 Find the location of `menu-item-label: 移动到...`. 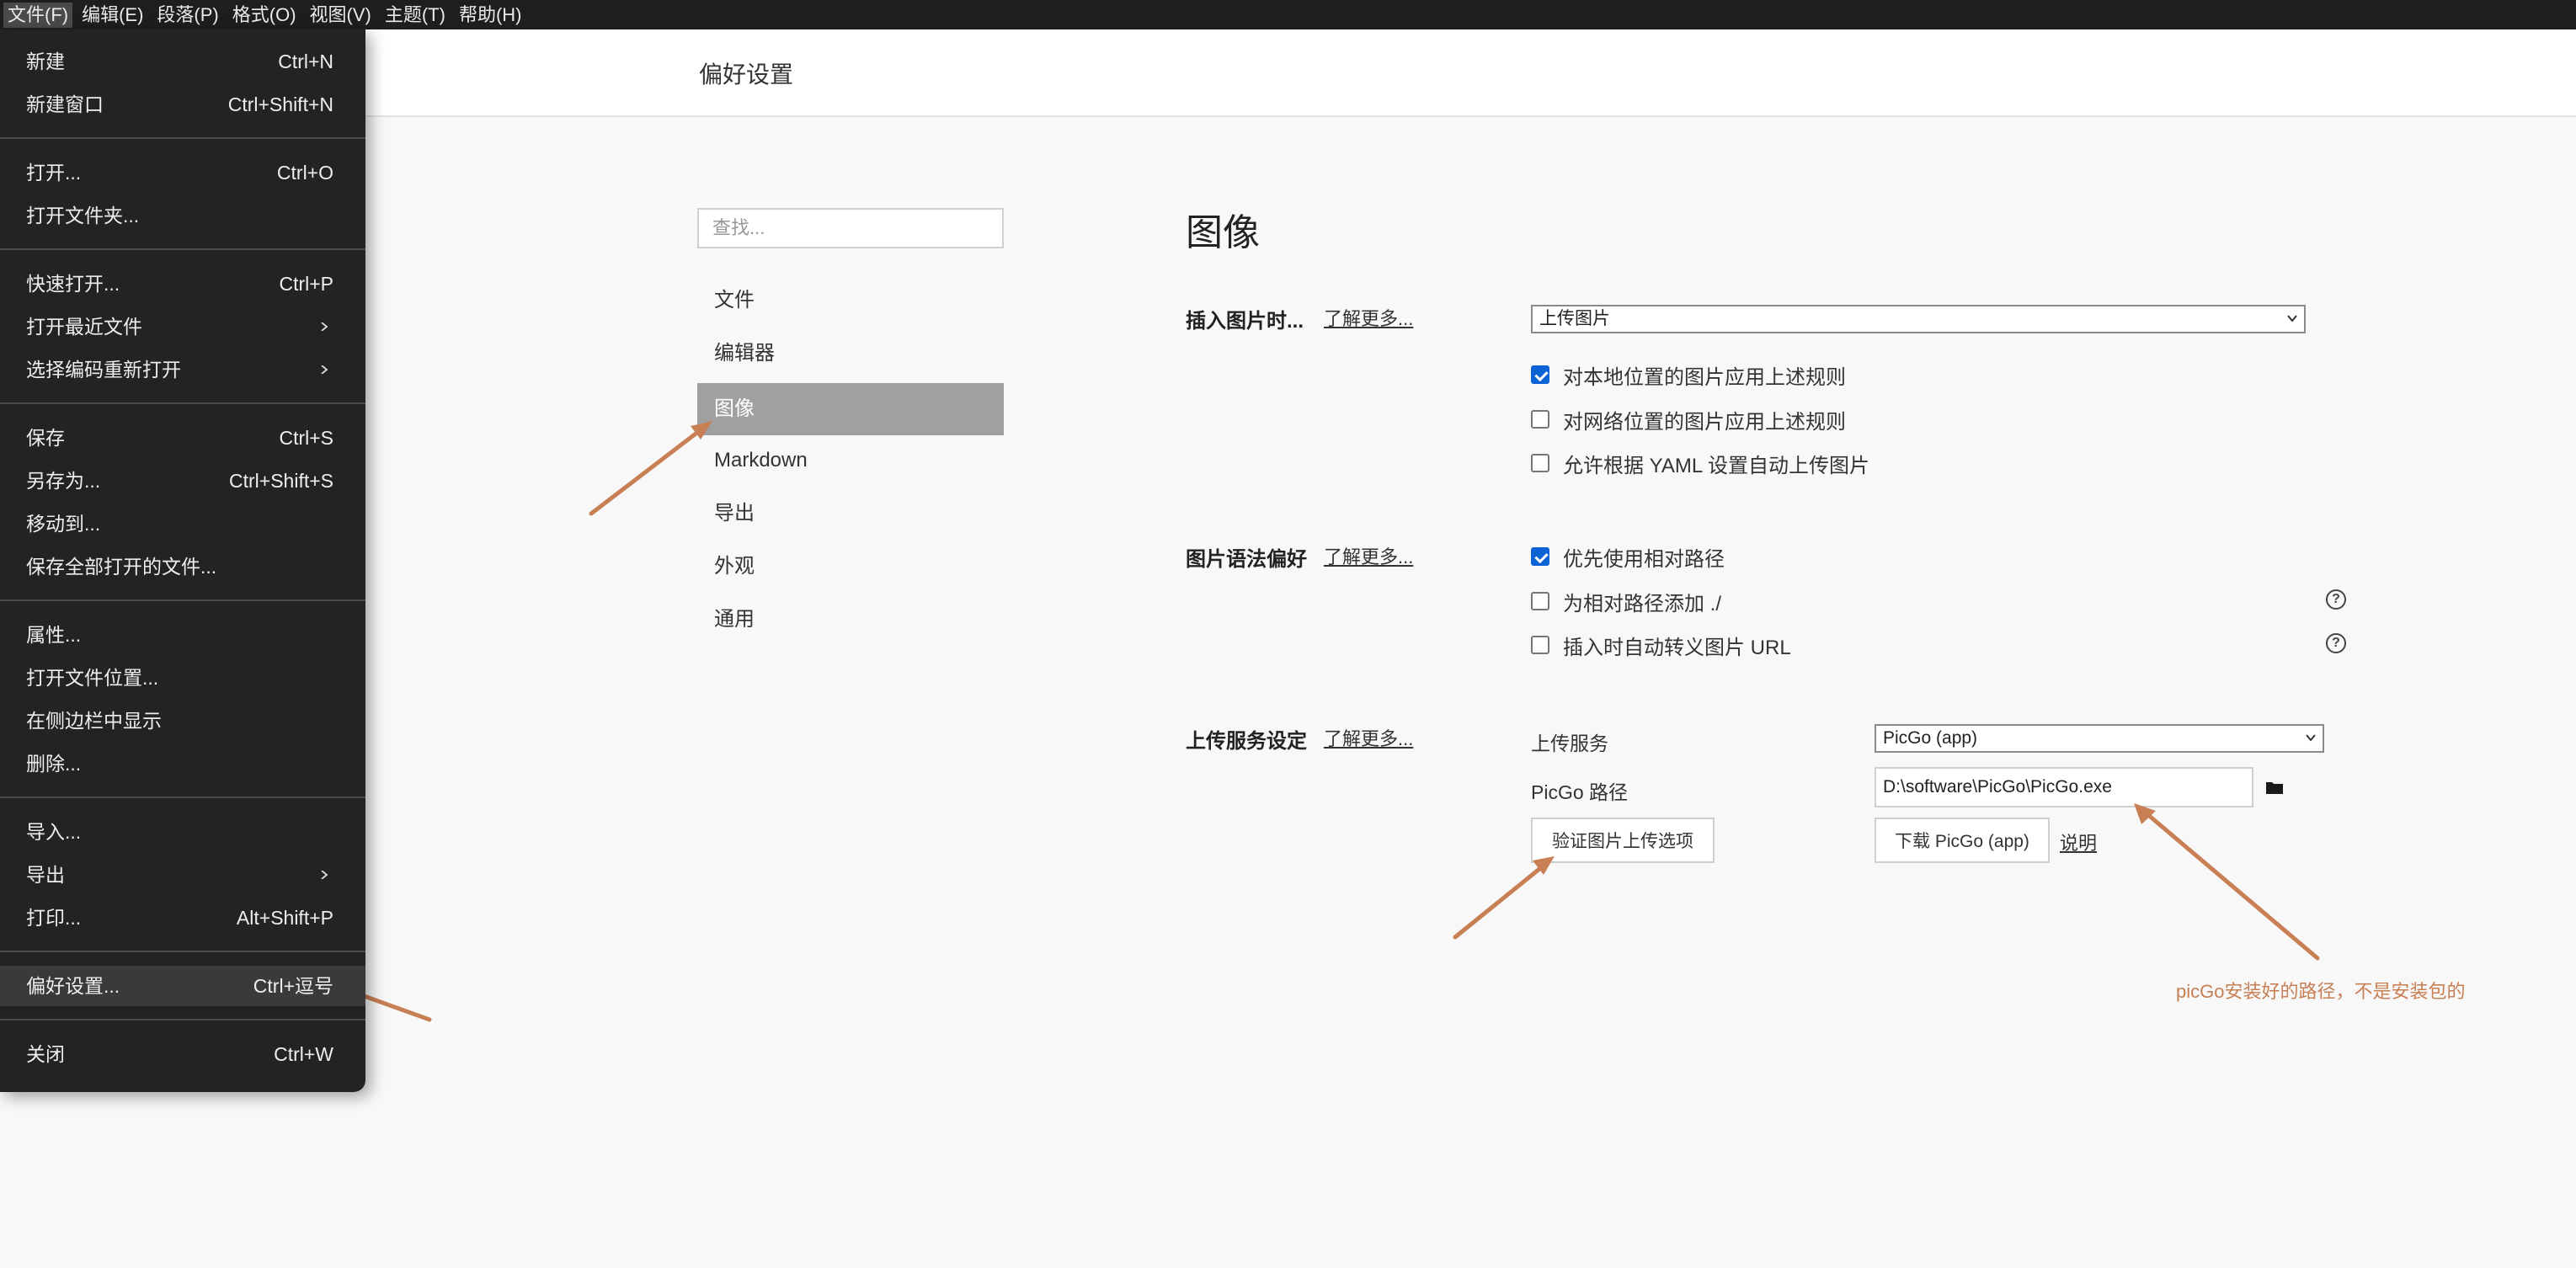

menu-item-label: 移动到... is located at coordinates (63, 524).